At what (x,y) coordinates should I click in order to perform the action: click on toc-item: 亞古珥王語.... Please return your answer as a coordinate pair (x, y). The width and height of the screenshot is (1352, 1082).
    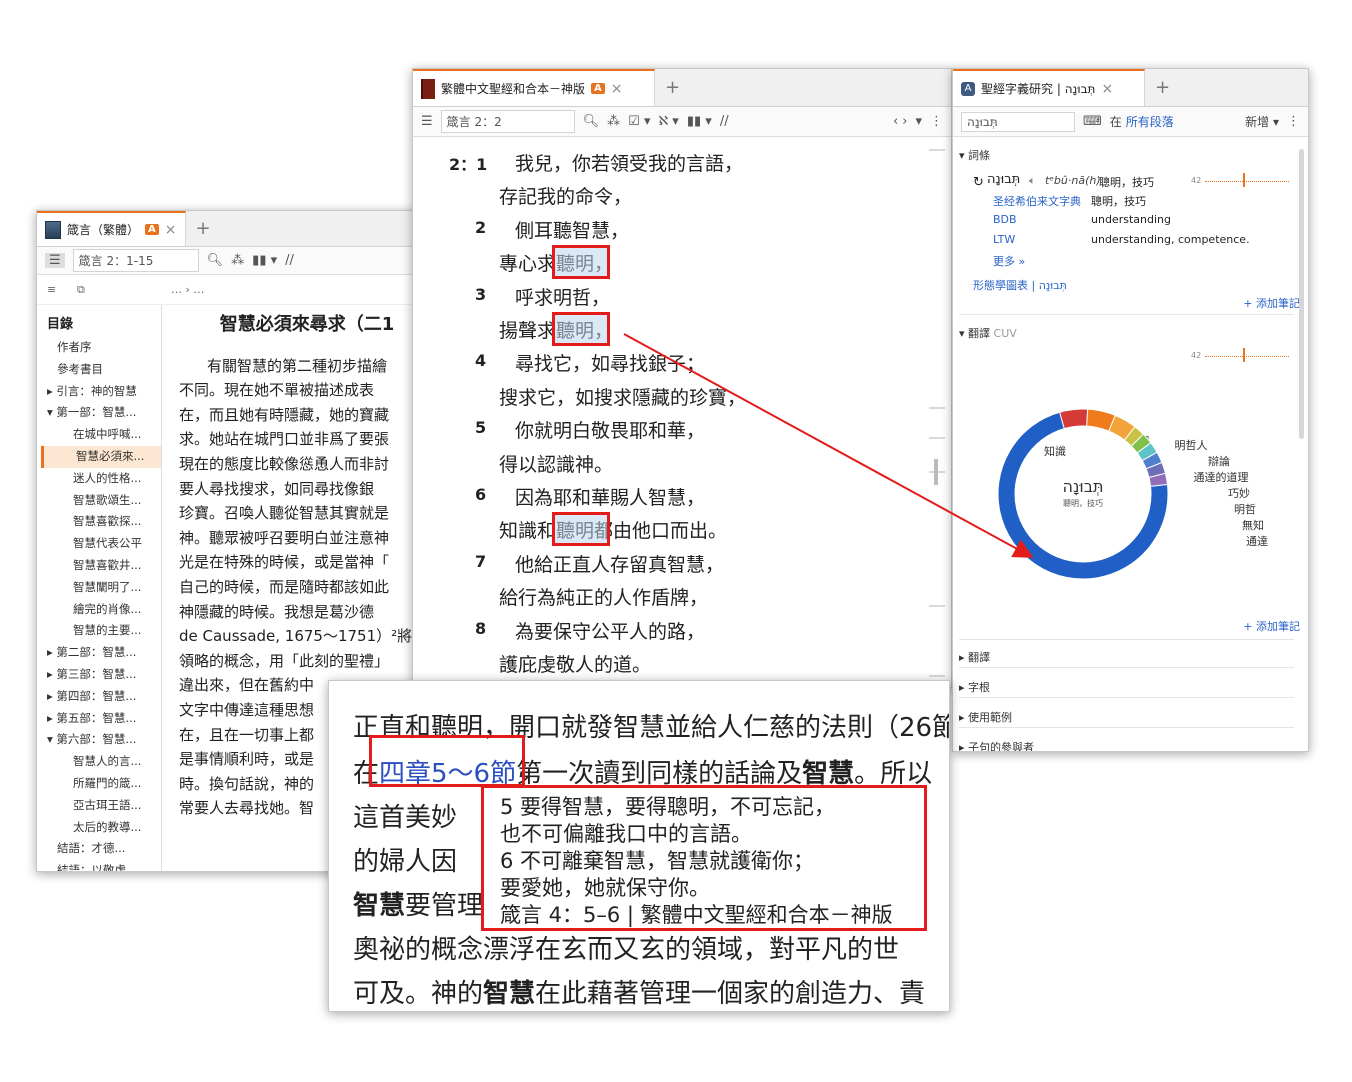
    Looking at the image, I should click on (101, 806).